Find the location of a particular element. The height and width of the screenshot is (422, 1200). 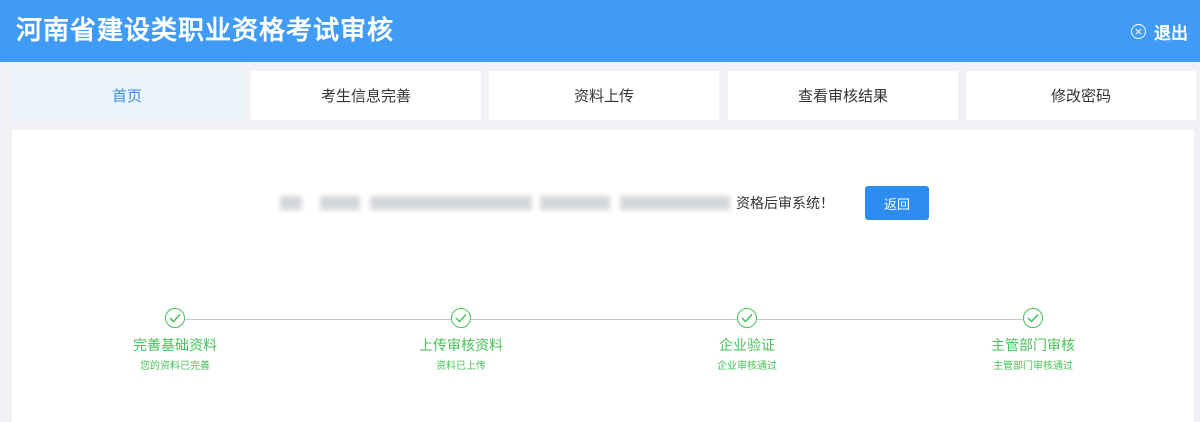

step-label: 上传审核资料 is located at coordinates (461, 346).